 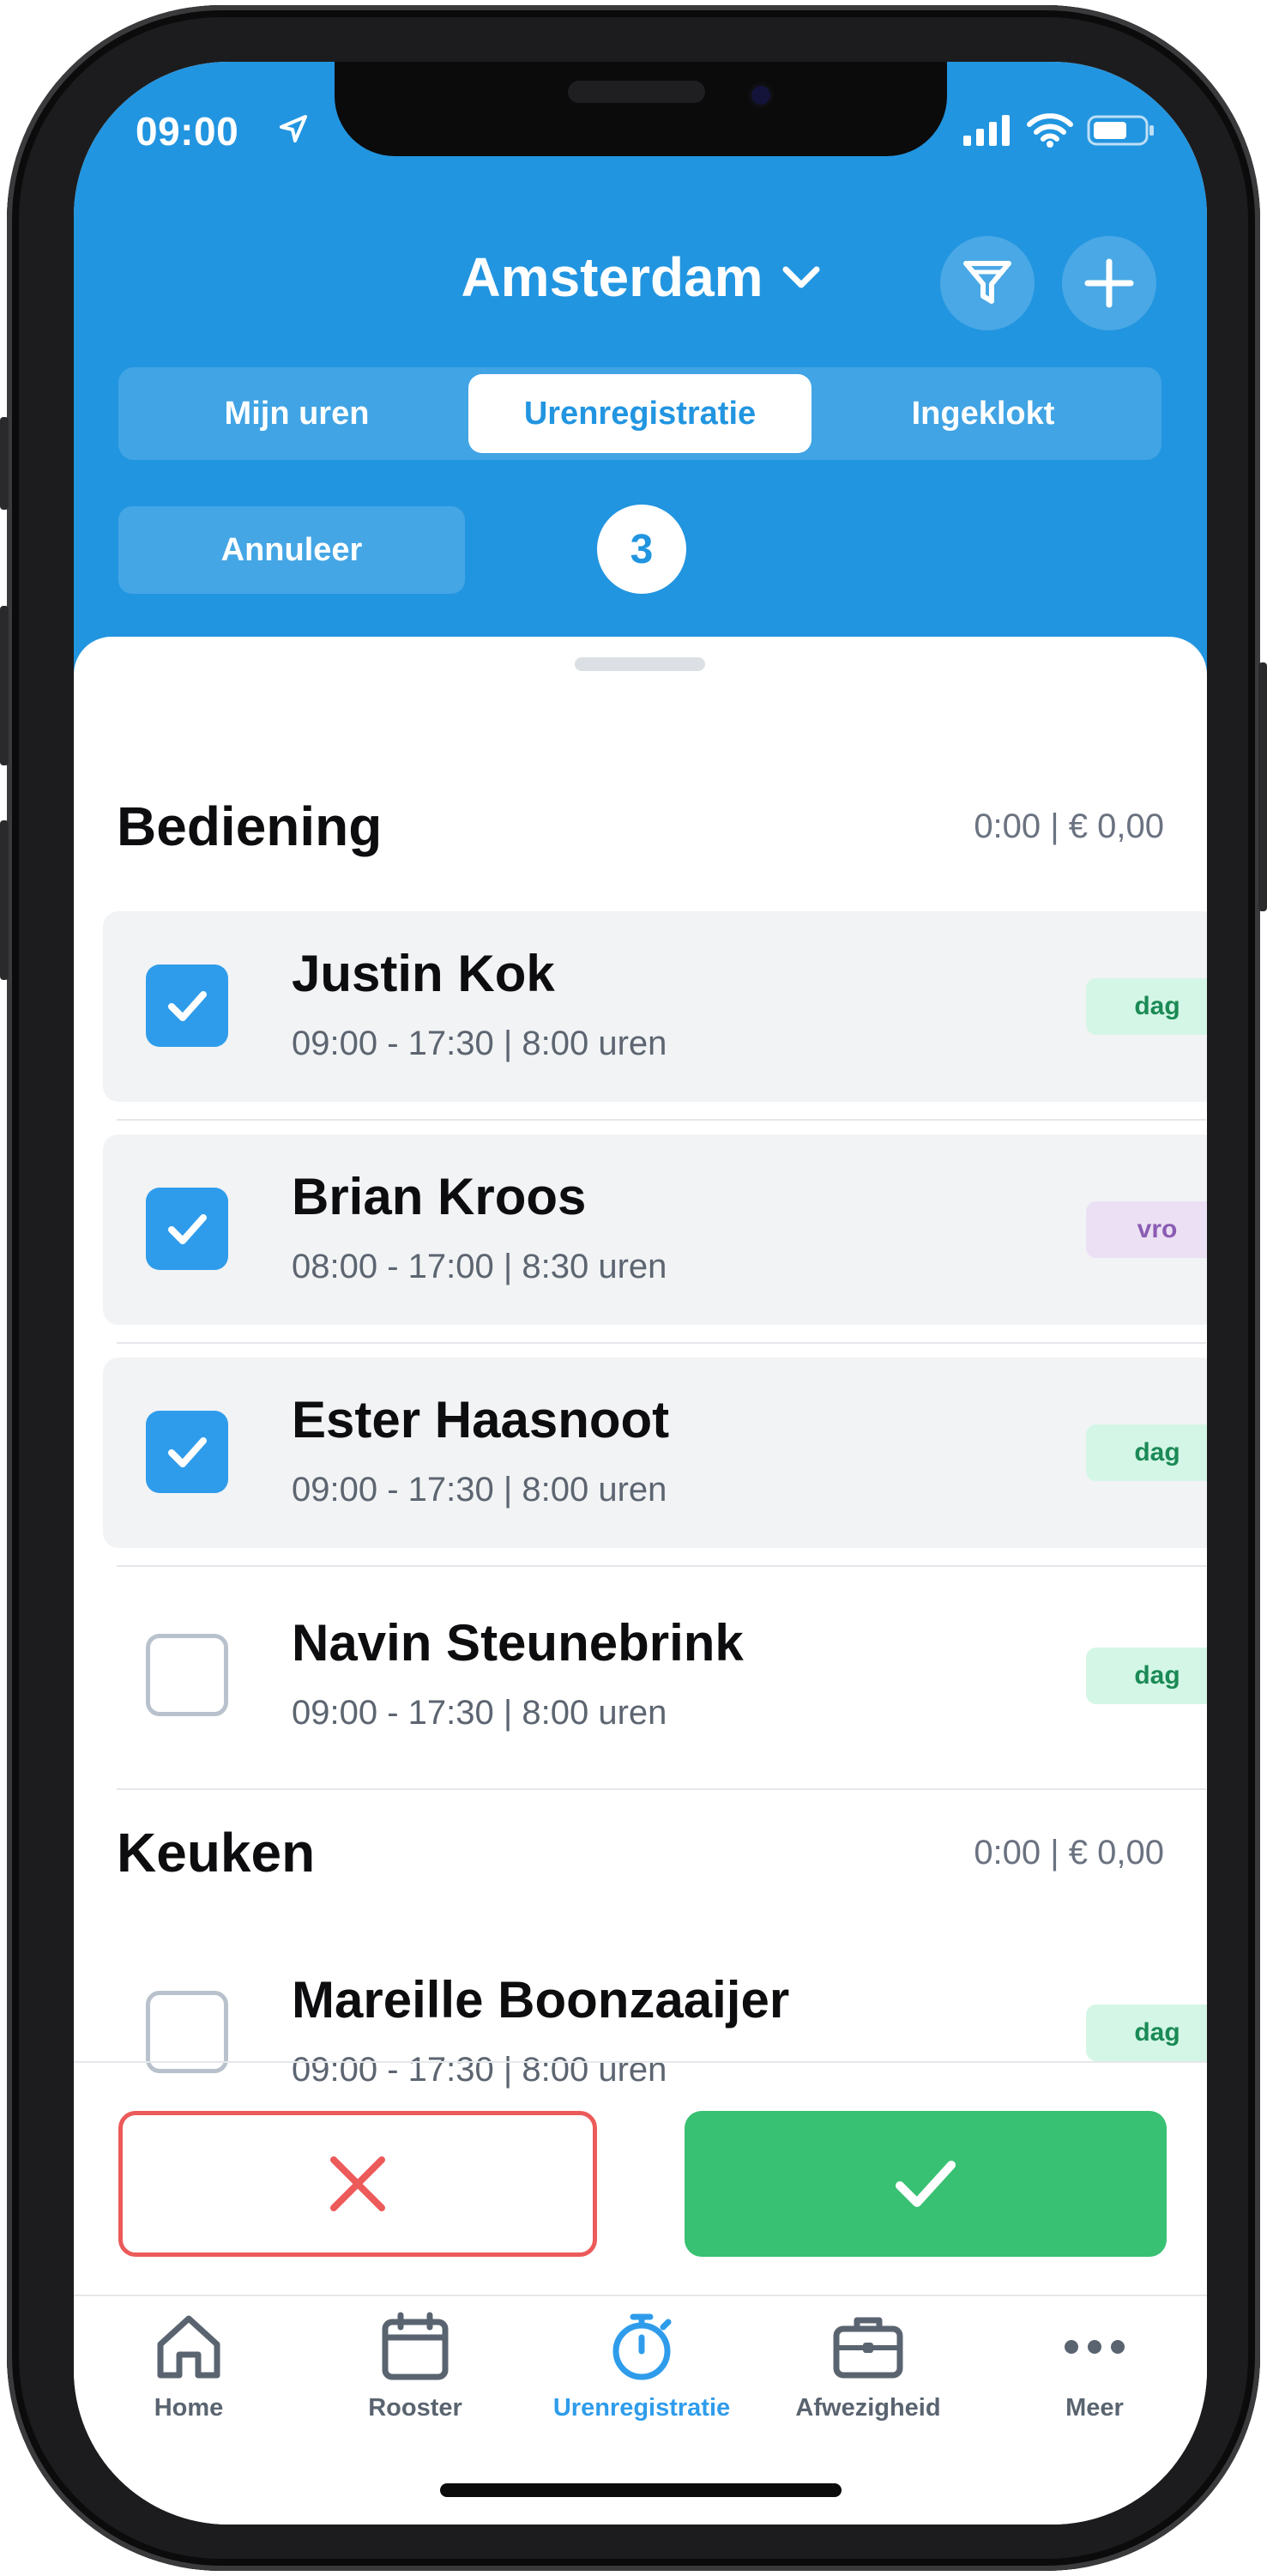 I want to click on plus-icon, so click(x=1109, y=283).